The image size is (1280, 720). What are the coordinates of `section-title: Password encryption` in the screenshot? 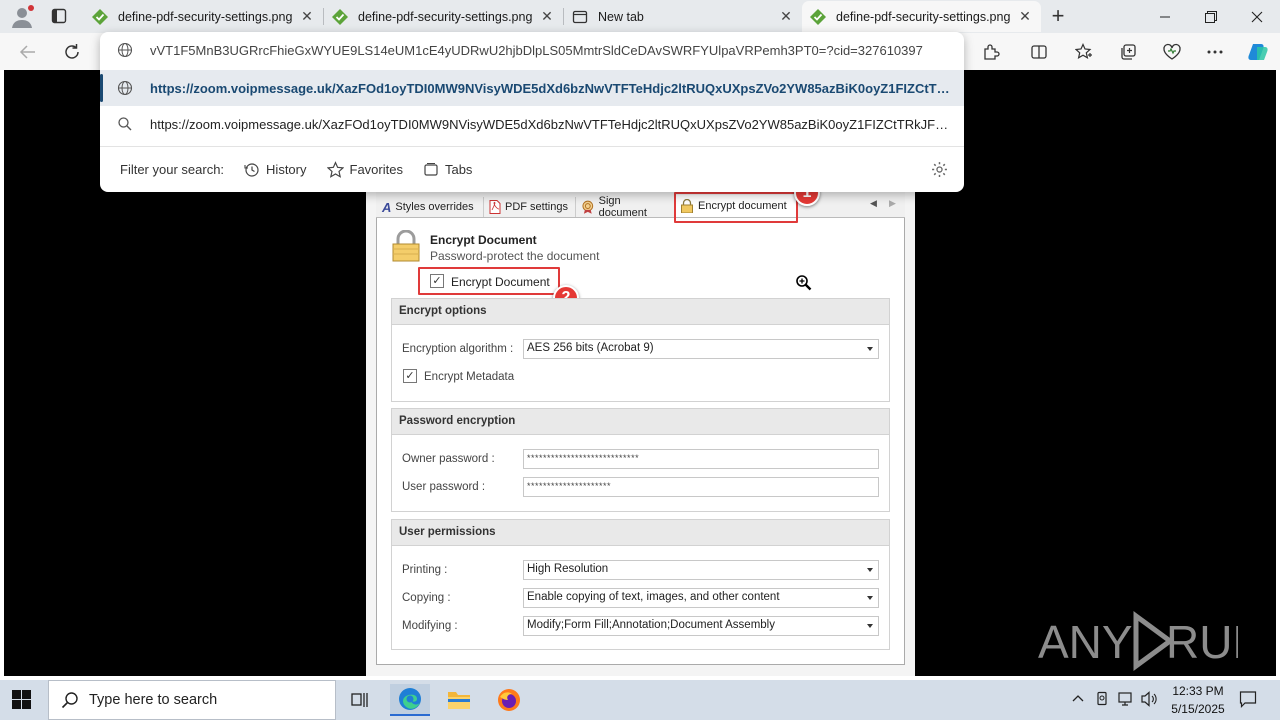 It's located at (640, 422).